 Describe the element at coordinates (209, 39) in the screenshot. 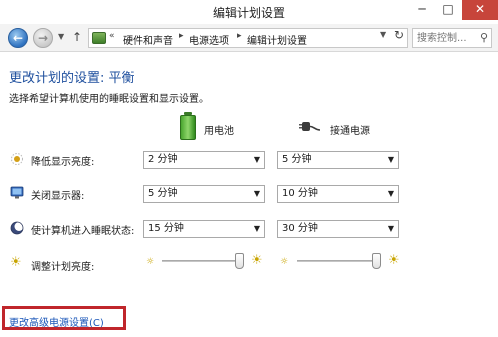

I see `breadcrumb-power-options: 电源选项` at that location.